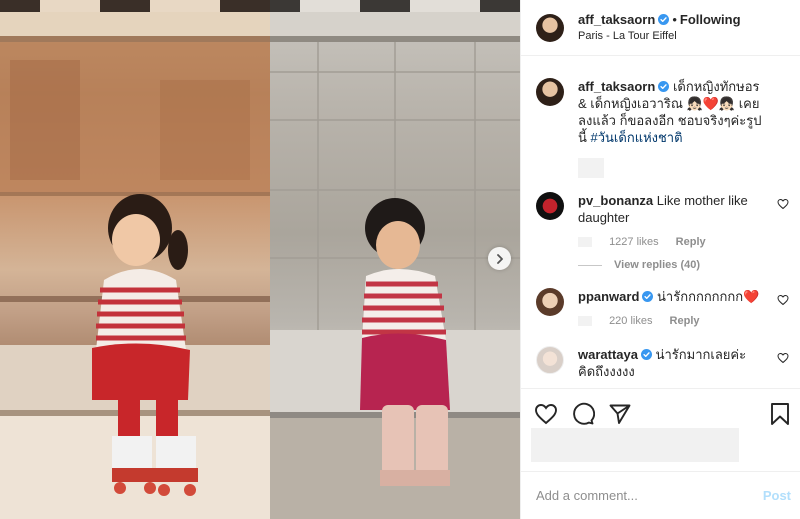 Image resolution: width=800 pixels, height=519 pixels. I want to click on location-link: Paris - La Tour Eiffel, so click(659, 36).